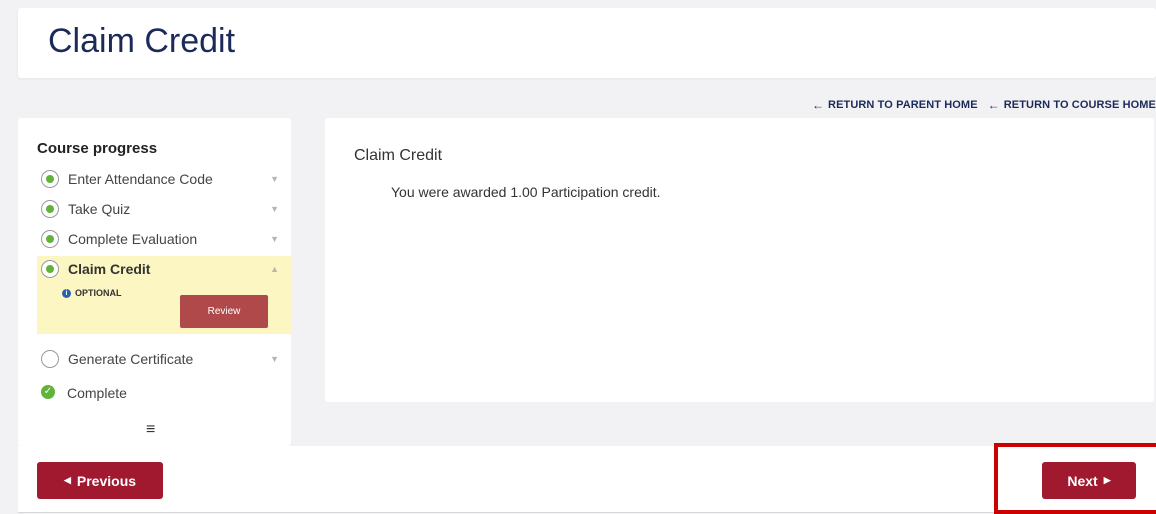  I want to click on info-icon: i, so click(66, 293).